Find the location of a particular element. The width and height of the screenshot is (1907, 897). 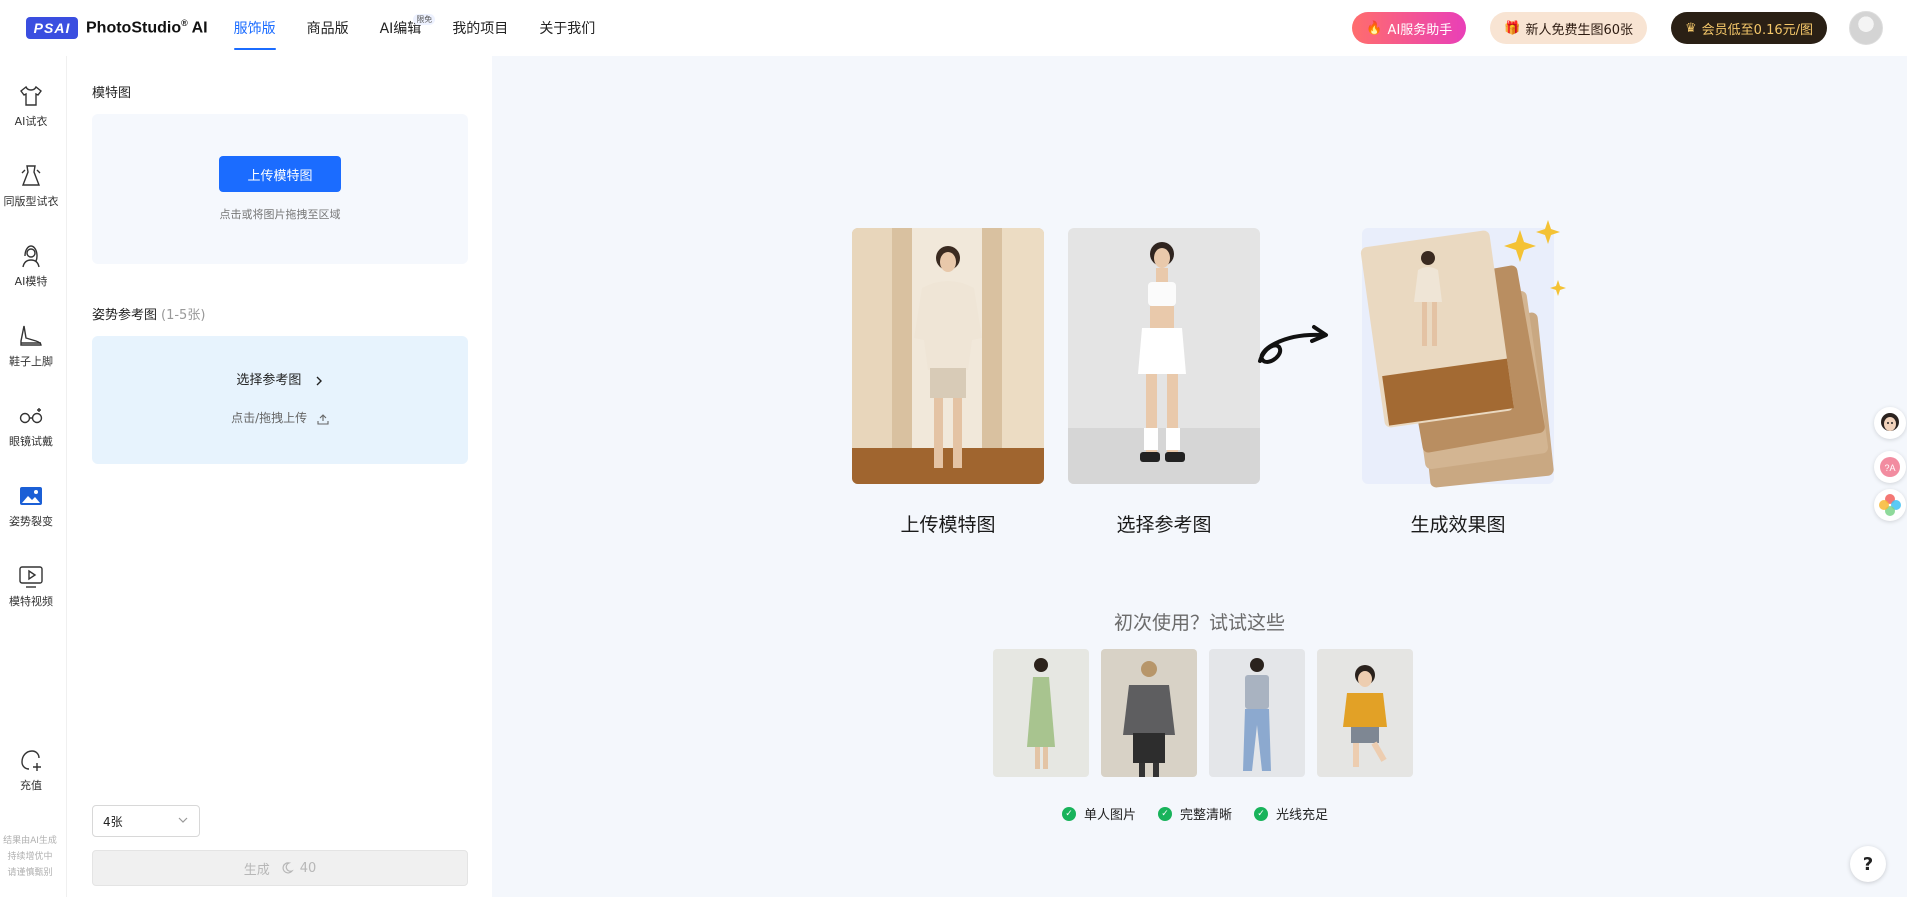

free-gift-button: 🎁 新人免费生图60张 is located at coordinates (1569, 28).